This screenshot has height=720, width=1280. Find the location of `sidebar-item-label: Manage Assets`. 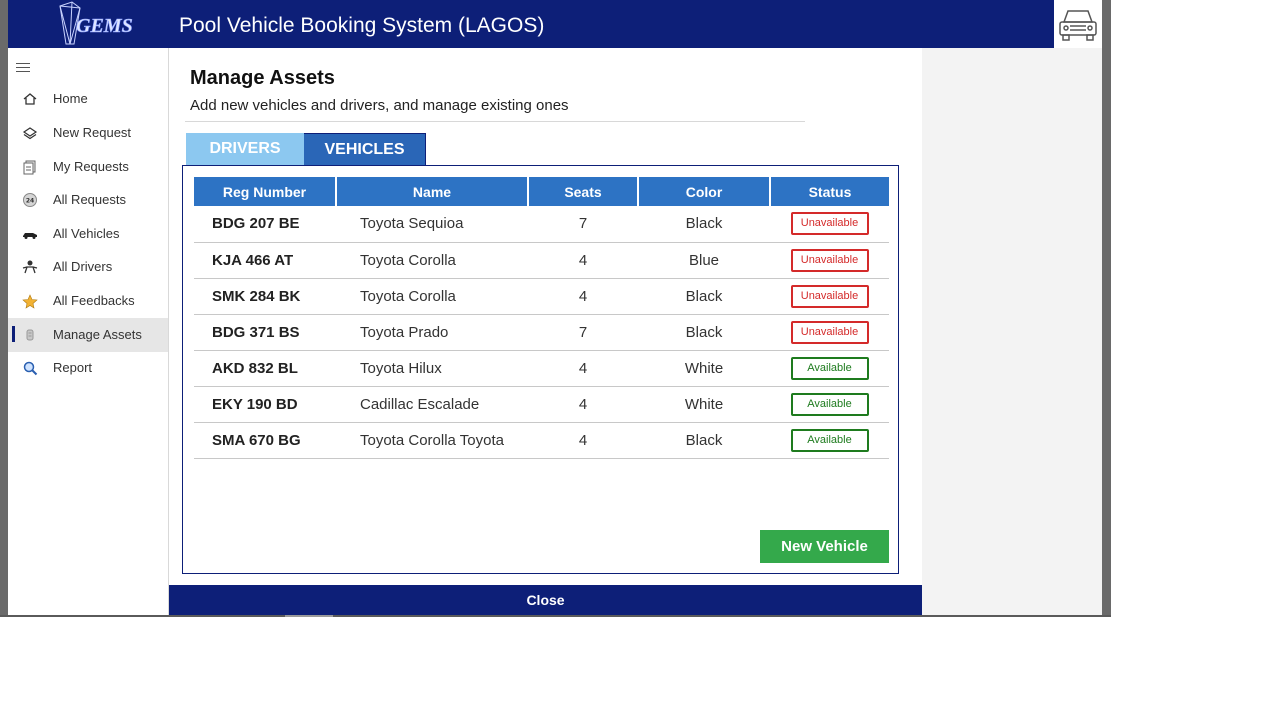

sidebar-item-label: Manage Assets is located at coordinates (97, 334).